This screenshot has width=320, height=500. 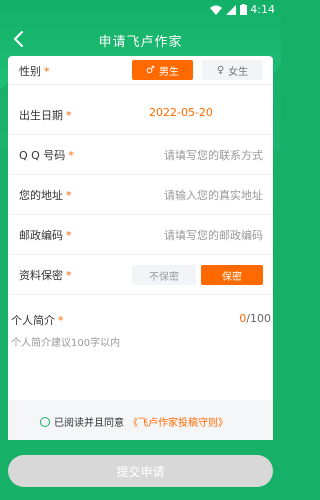 What do you see at coordinates (213, 155) in the screenshot?
I see `qq-input: 请填写您的联系方式` at bounding box center [213, 155].